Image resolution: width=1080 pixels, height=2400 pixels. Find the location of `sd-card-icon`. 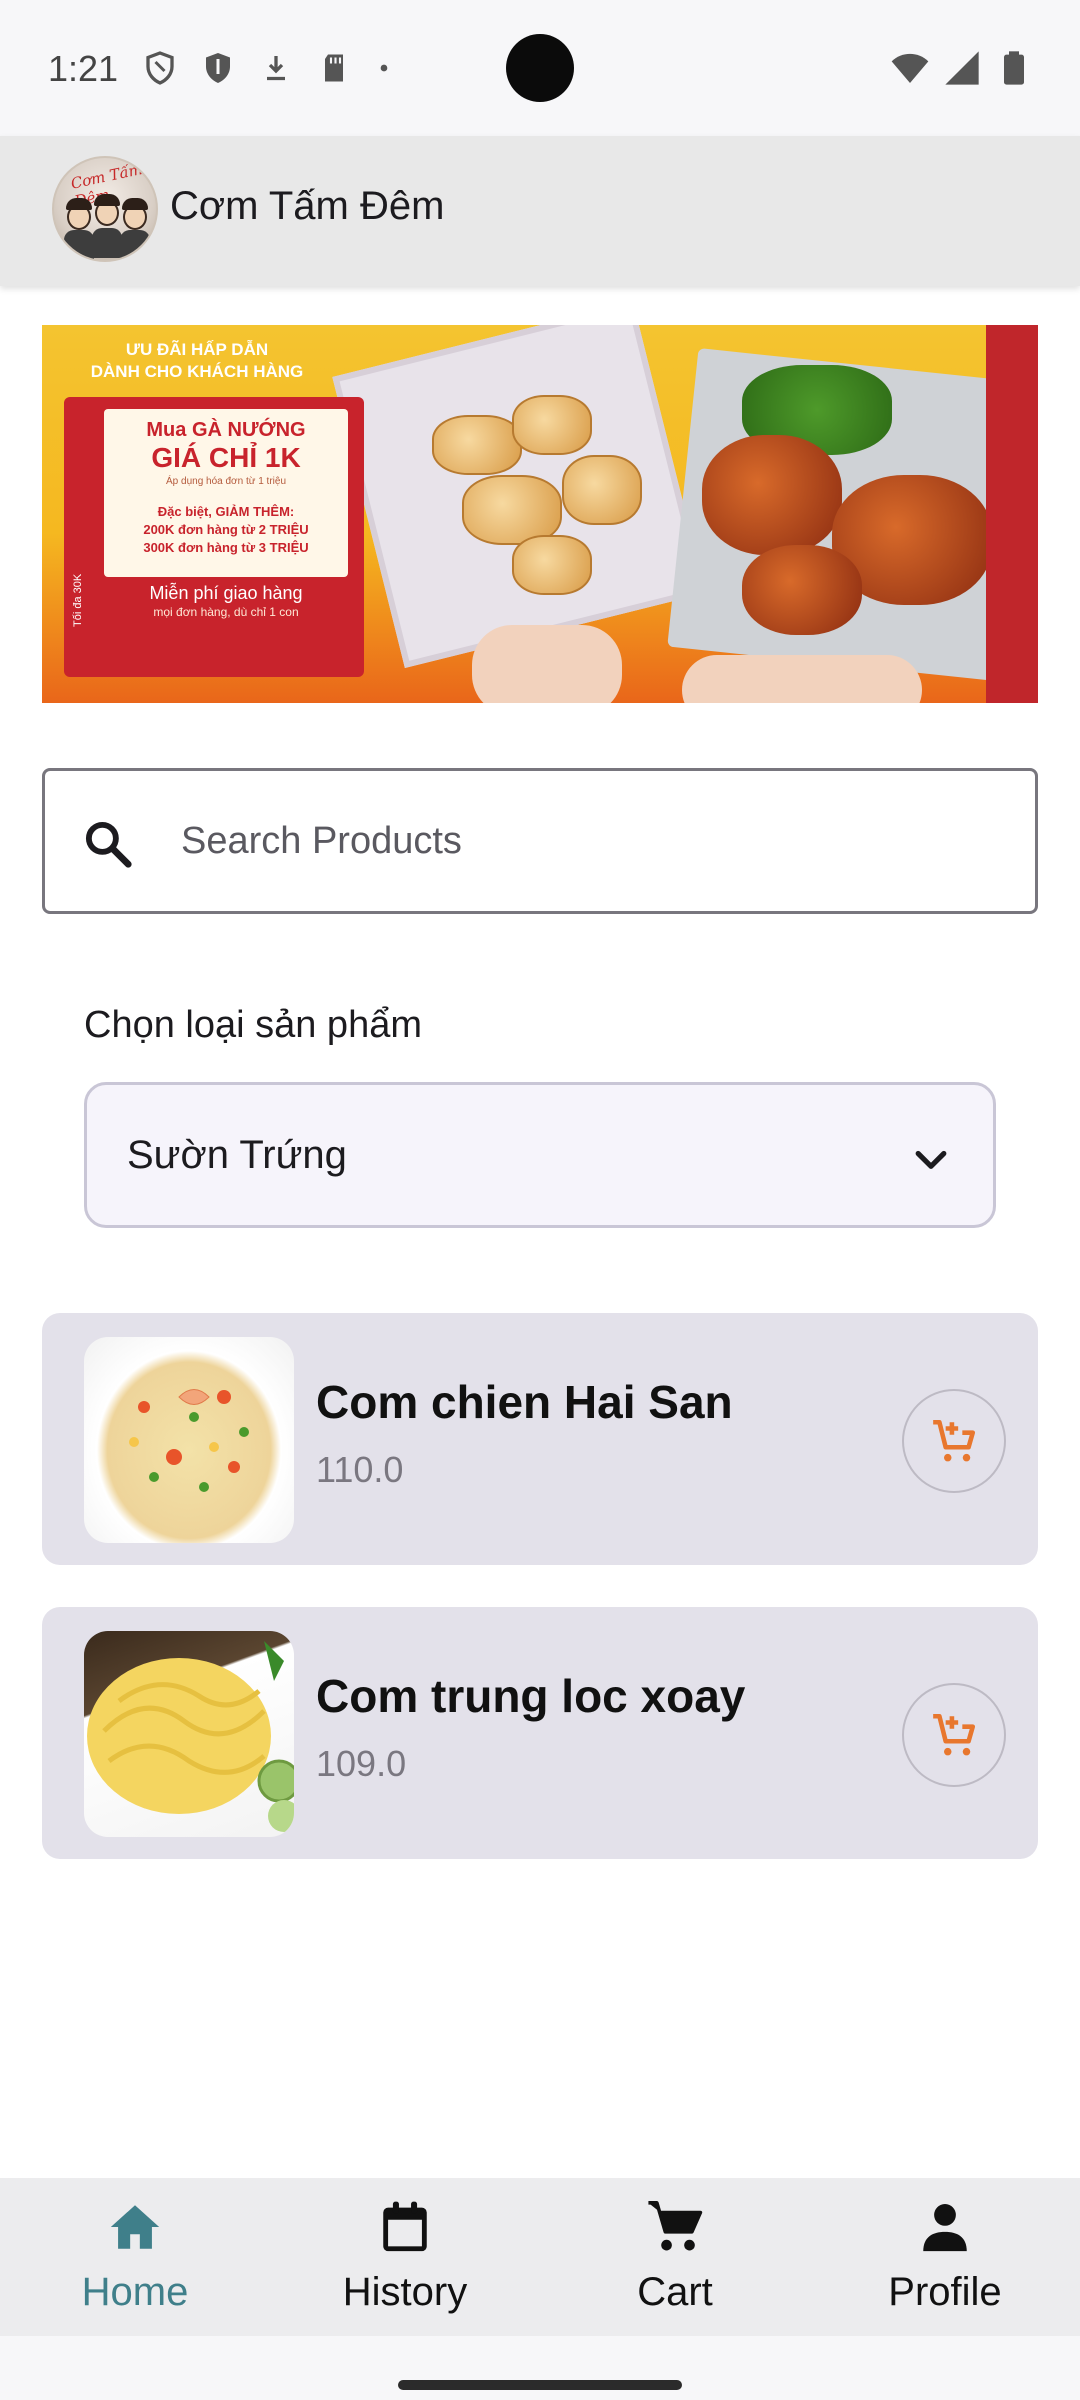

sd-card-icon is located at coordinates (334, 68).